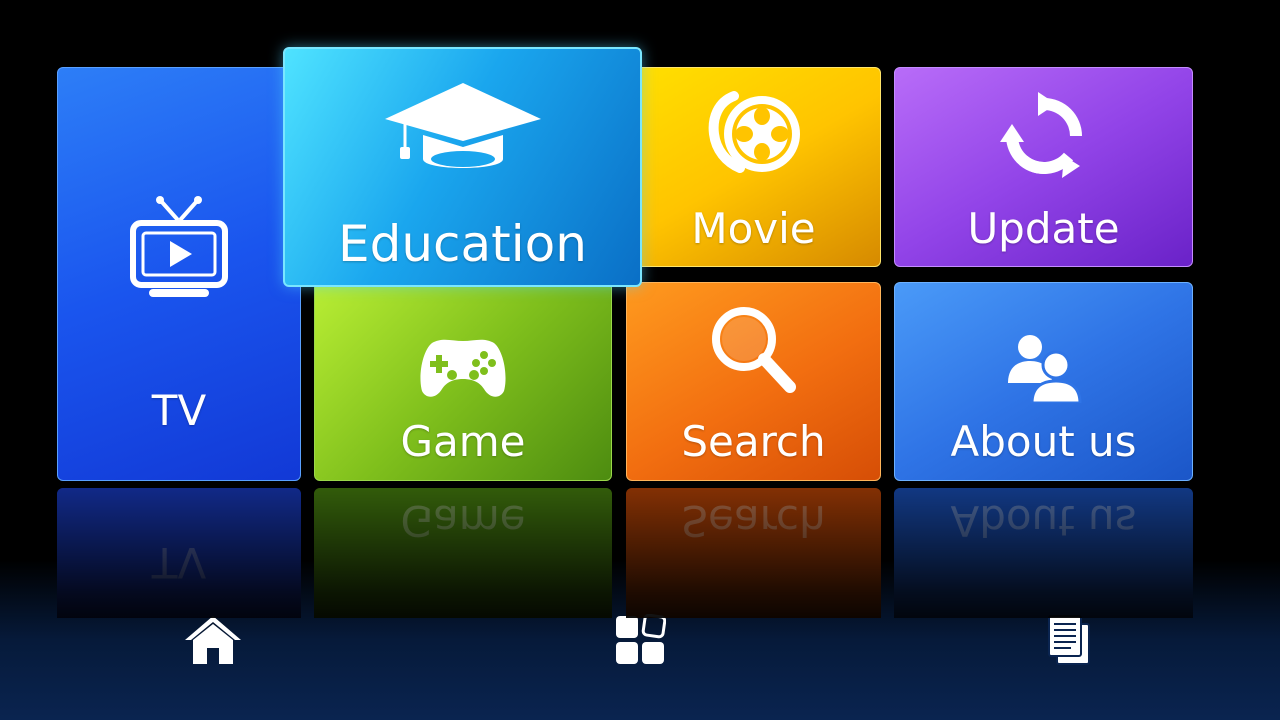 Image resolution: width=1280 pixels, height=720 pixels. I want to click on apps-button, so click(640, 641).